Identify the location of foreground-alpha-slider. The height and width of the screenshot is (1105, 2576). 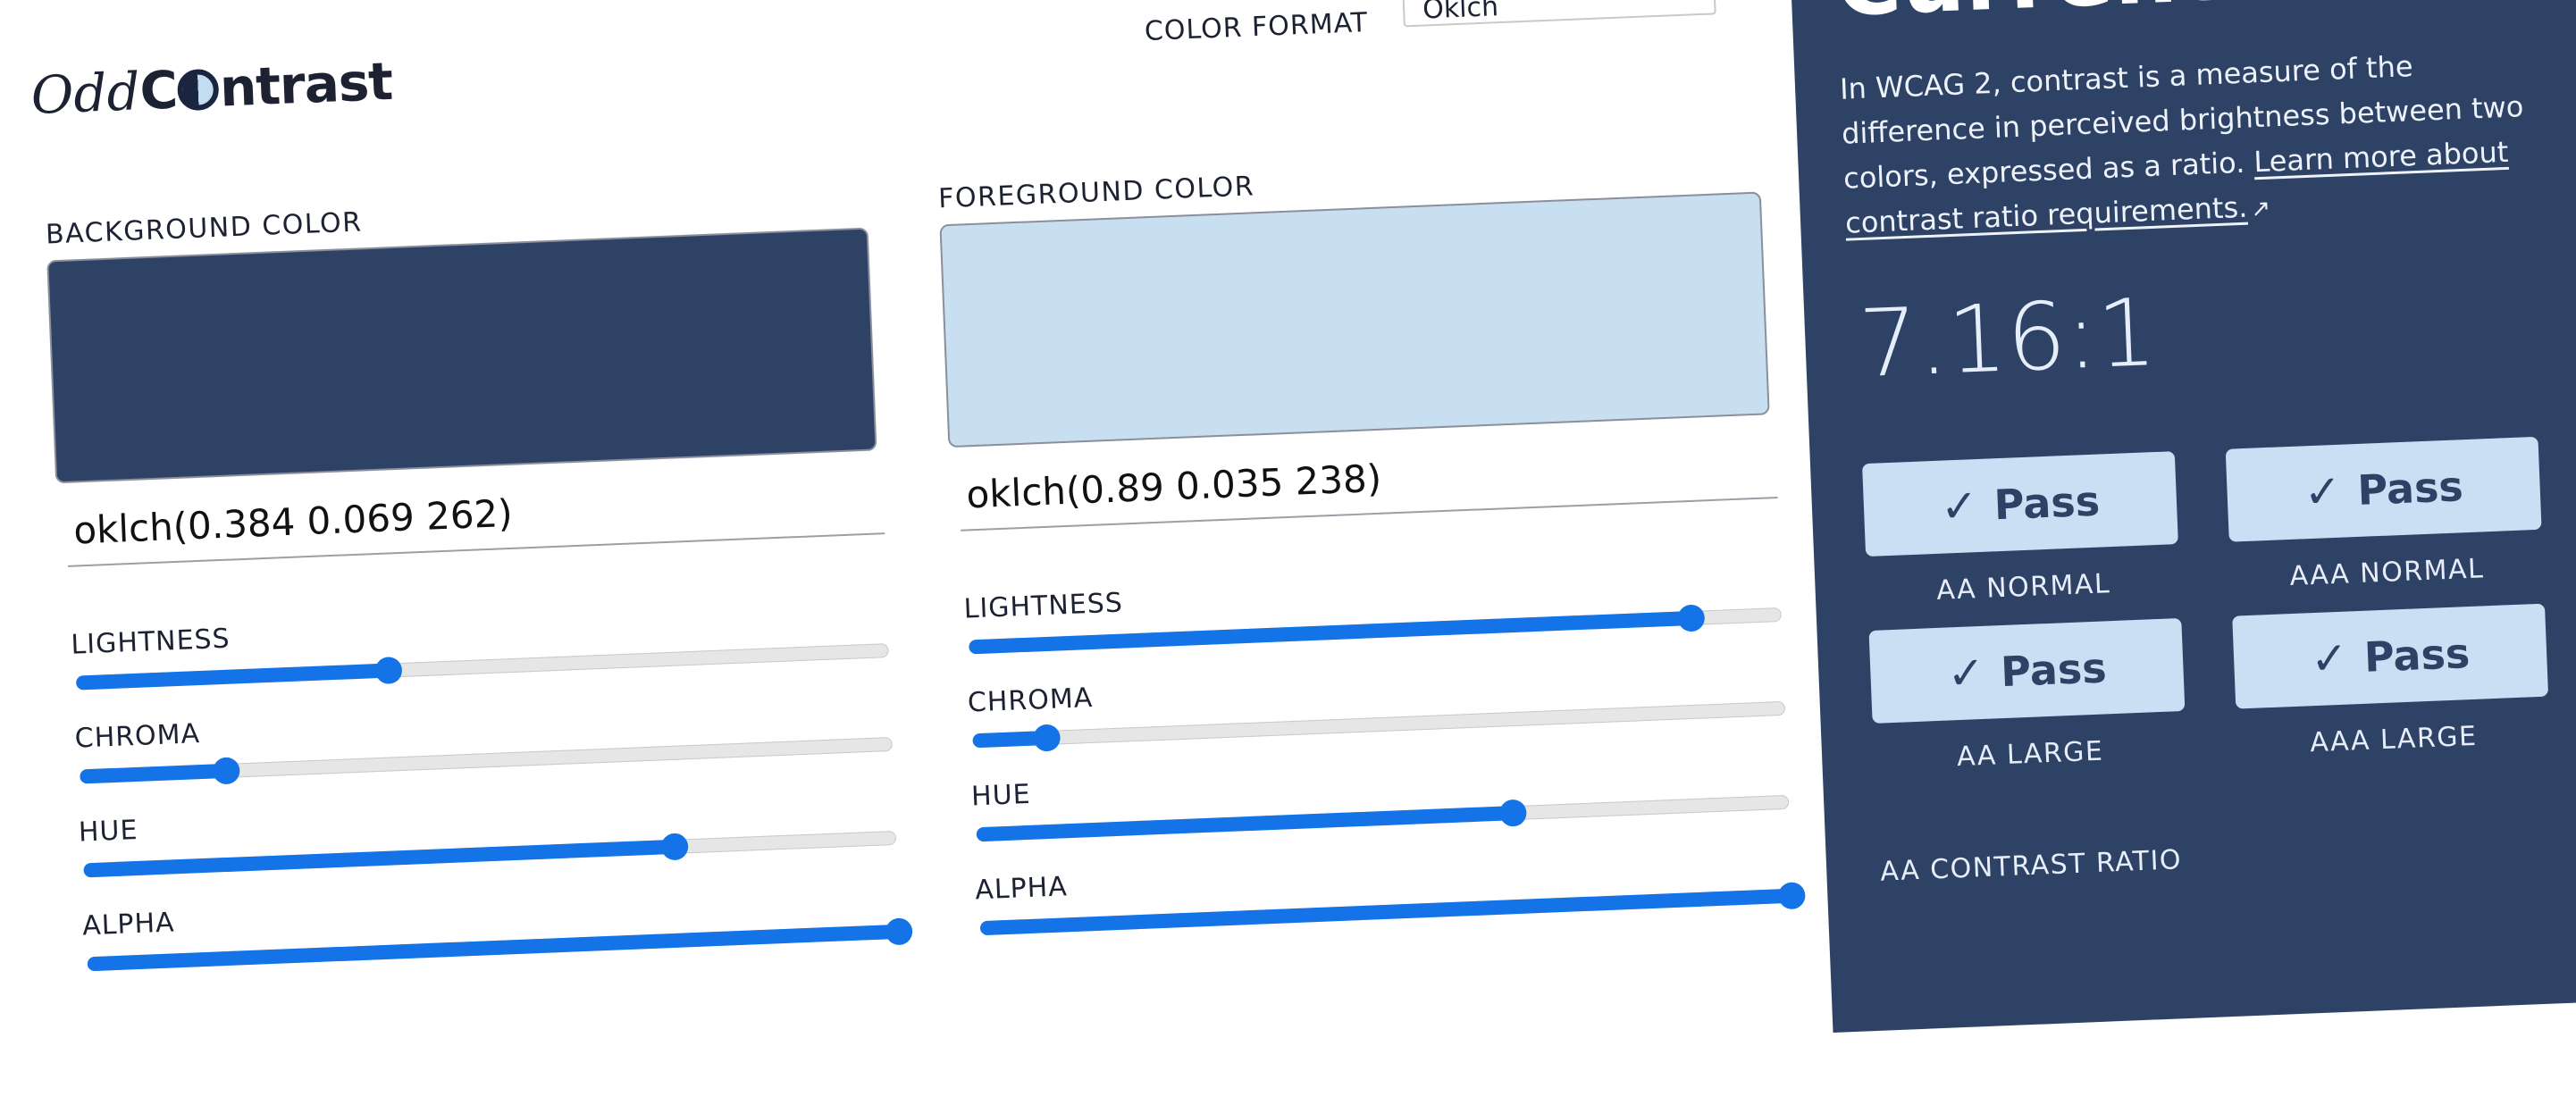
(1392, 909).